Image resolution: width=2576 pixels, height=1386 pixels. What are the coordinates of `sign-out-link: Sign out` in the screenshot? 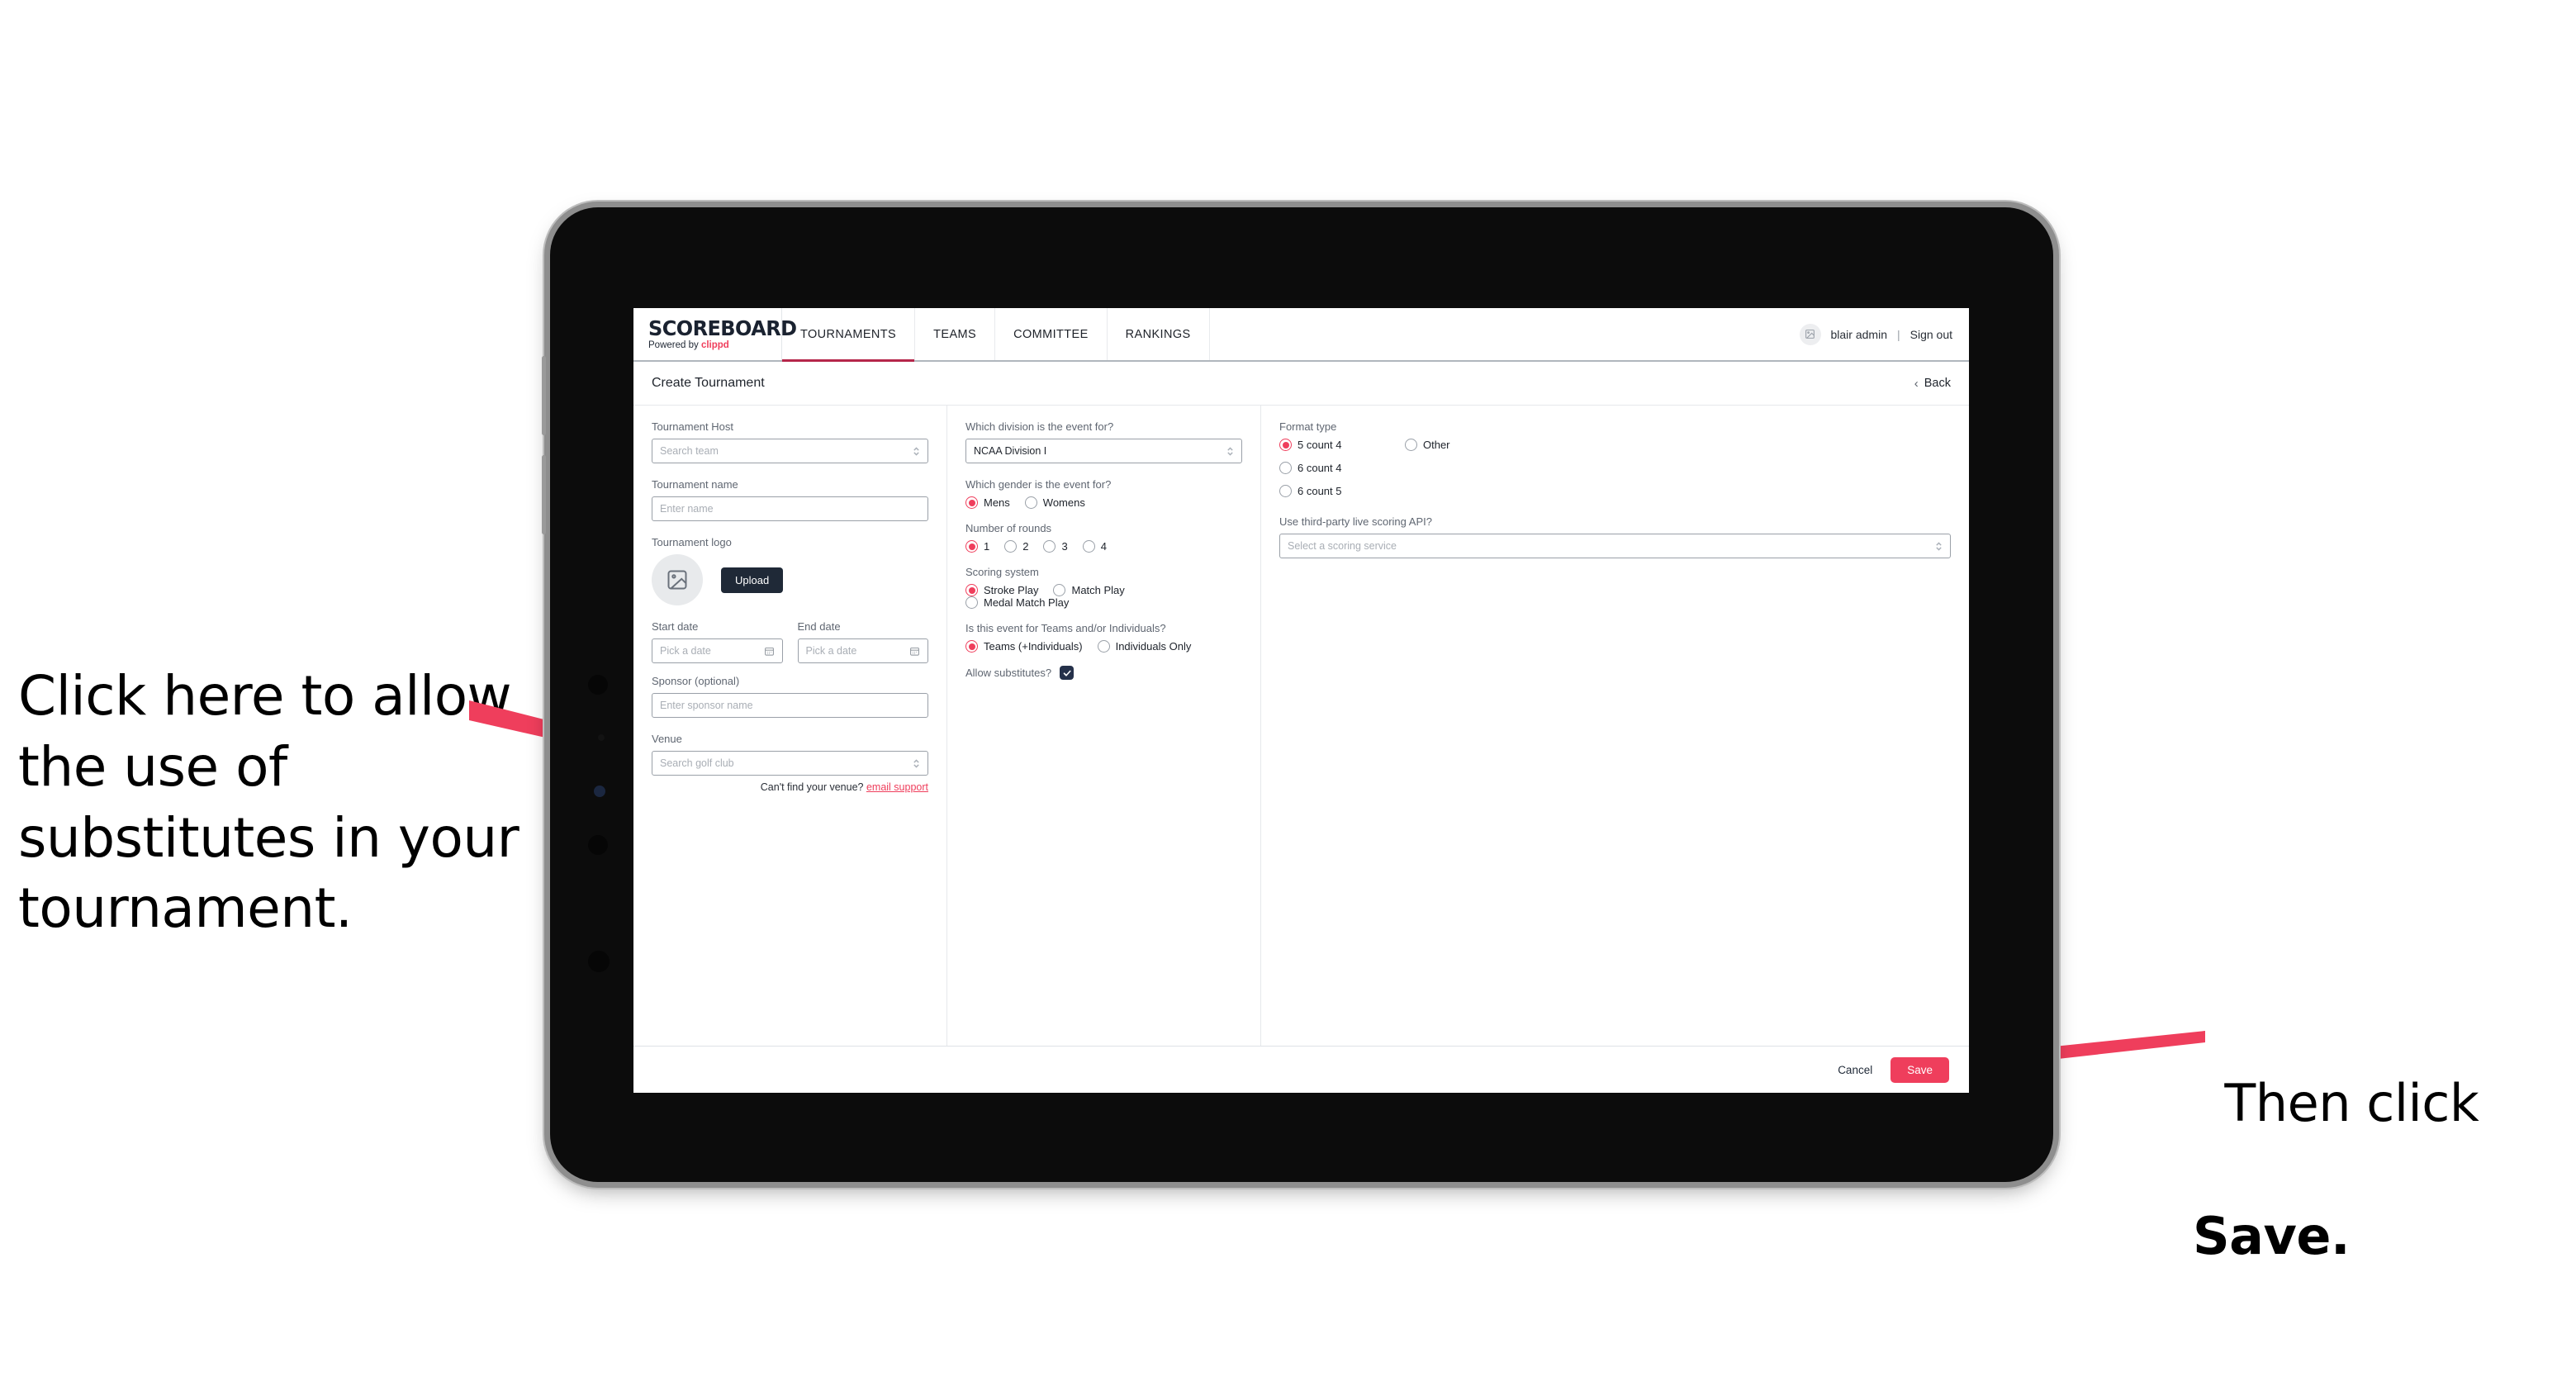 It's located at (1931, 334).